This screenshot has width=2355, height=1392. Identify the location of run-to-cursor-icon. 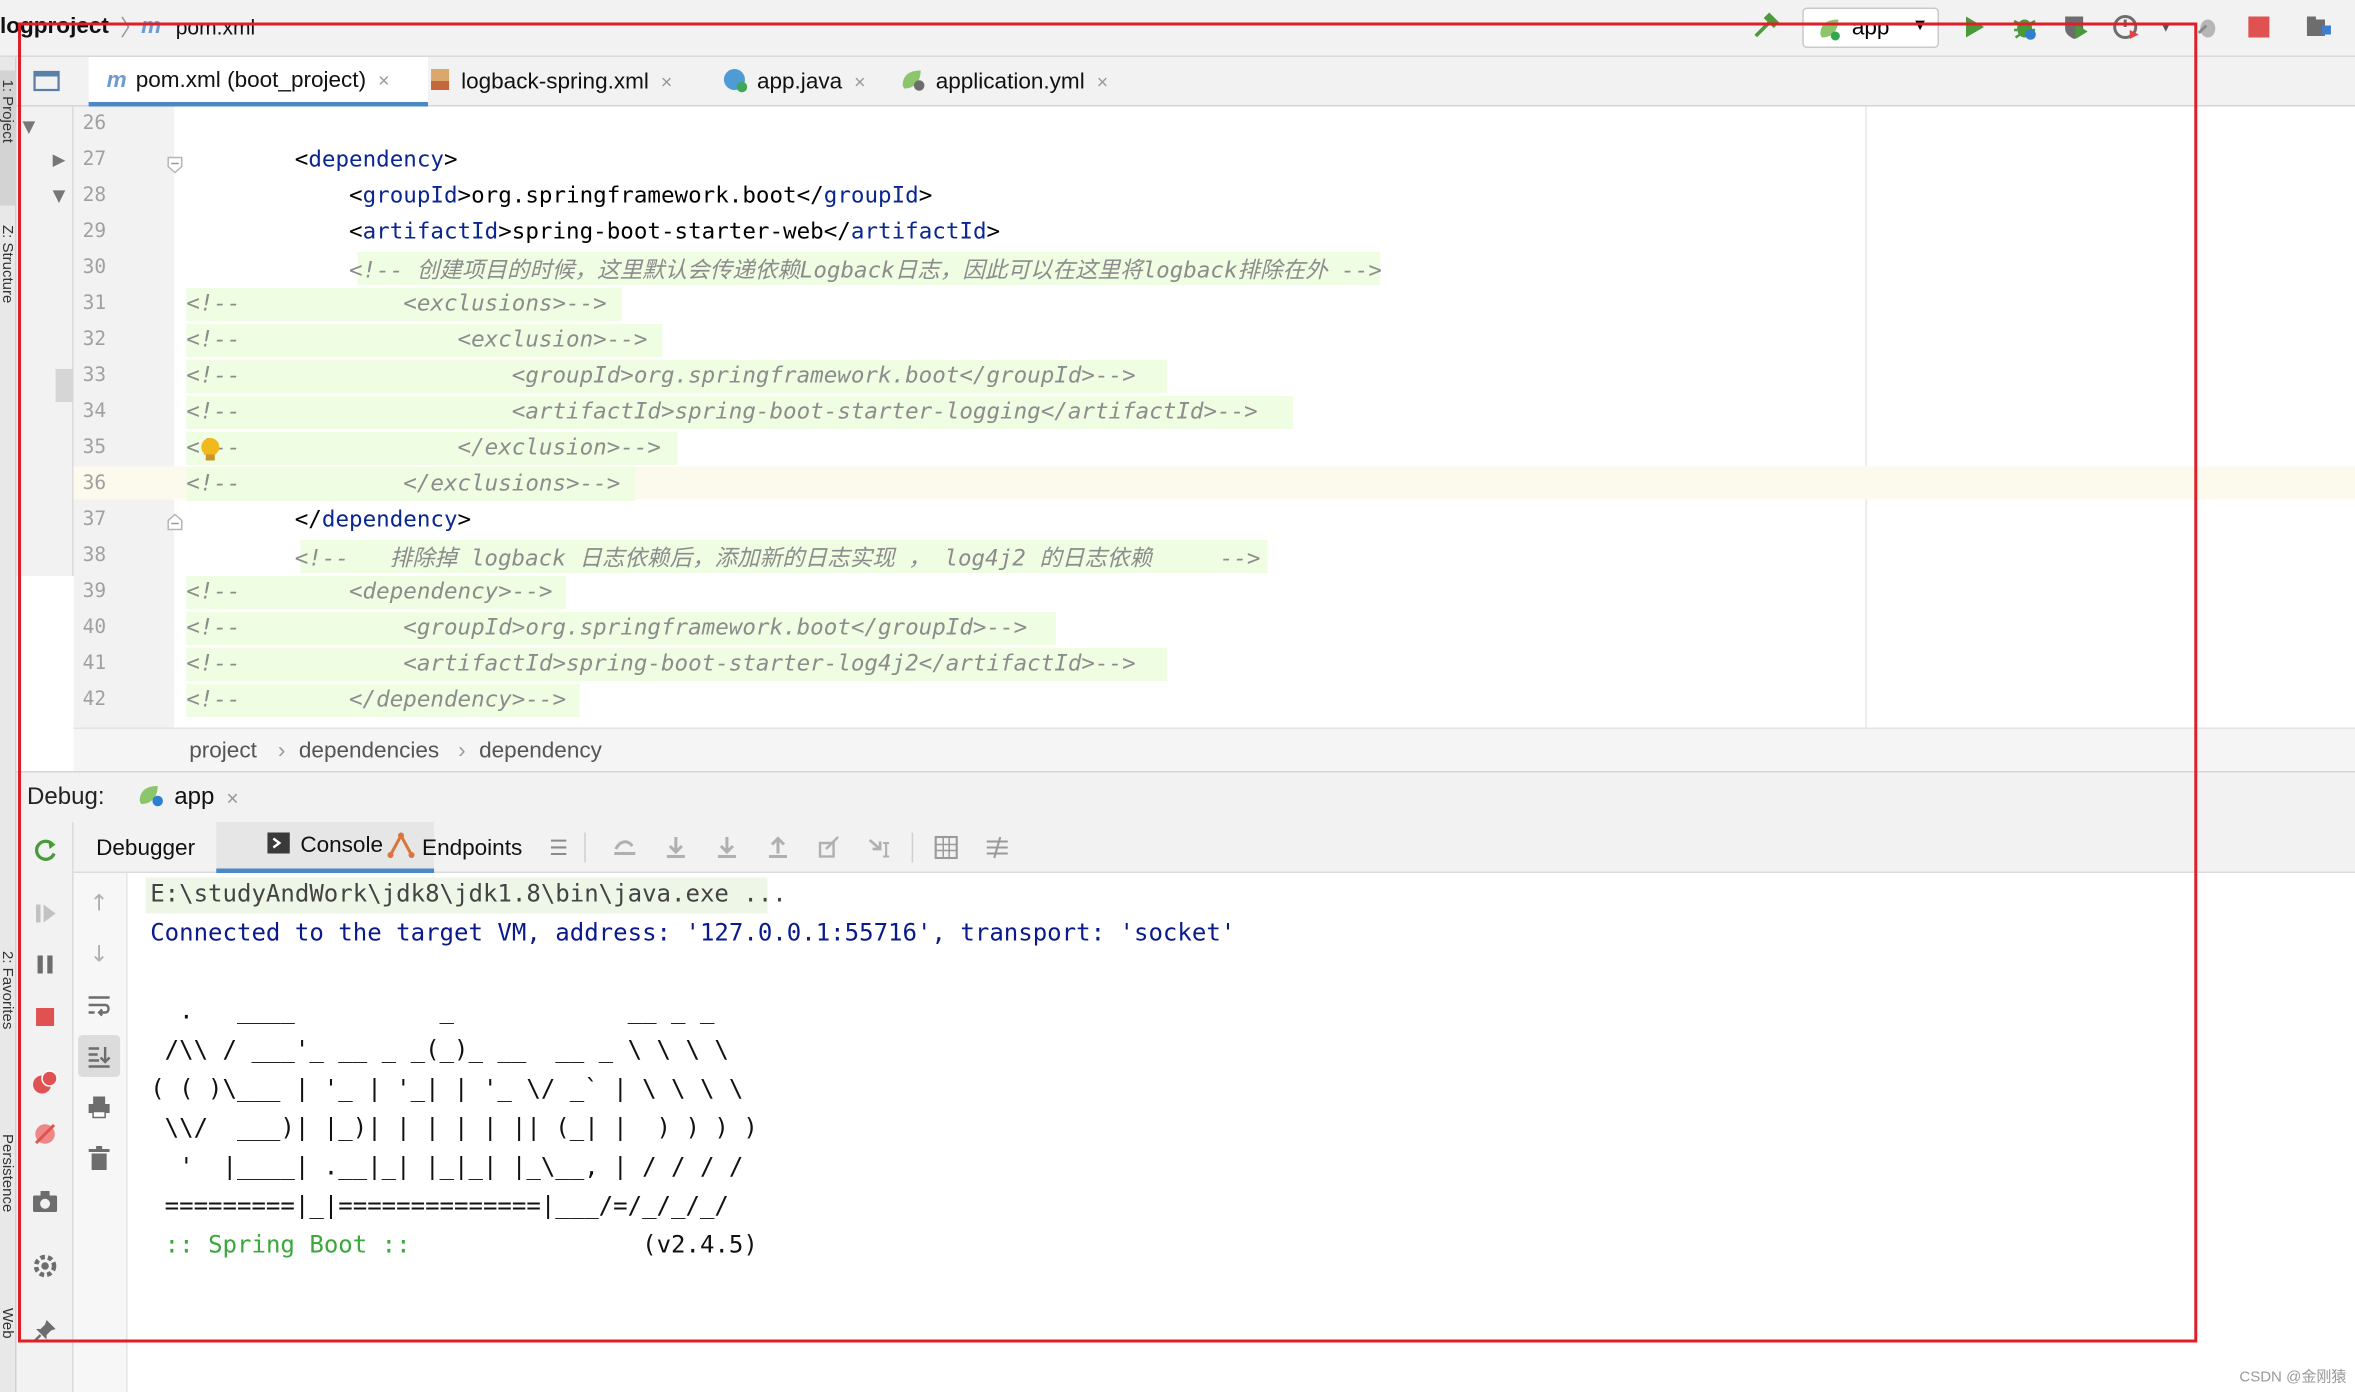
(880, 847).